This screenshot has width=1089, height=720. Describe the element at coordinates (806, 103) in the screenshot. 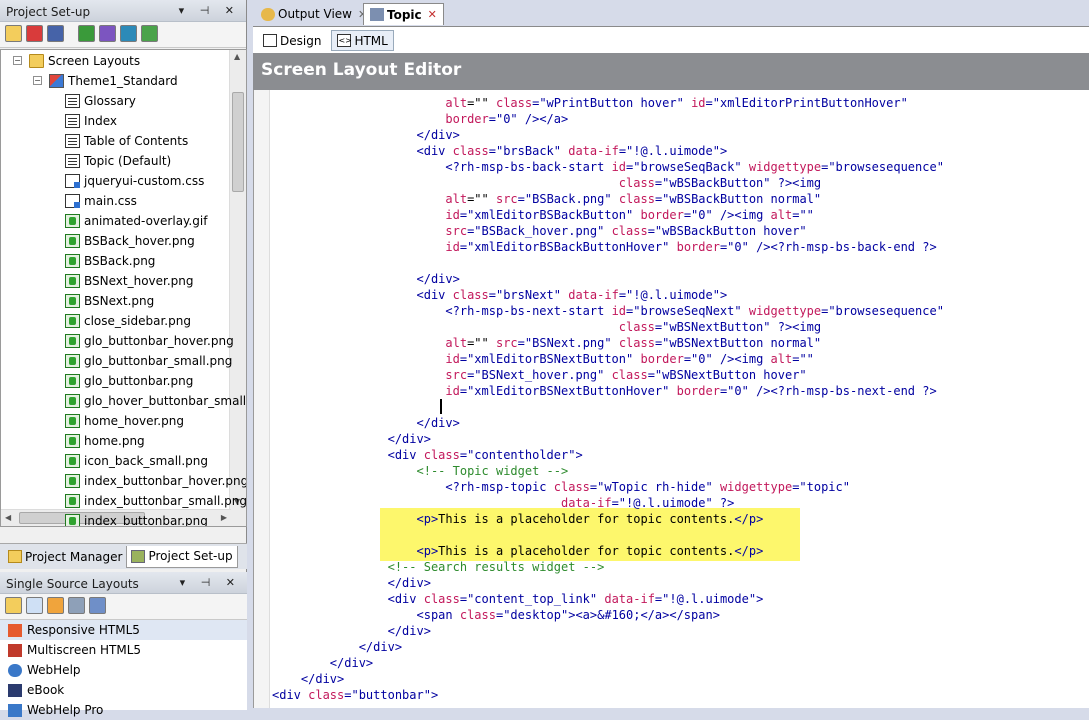

I see `code-token: ="xmlEditorPrintButtonHover"` at that location.